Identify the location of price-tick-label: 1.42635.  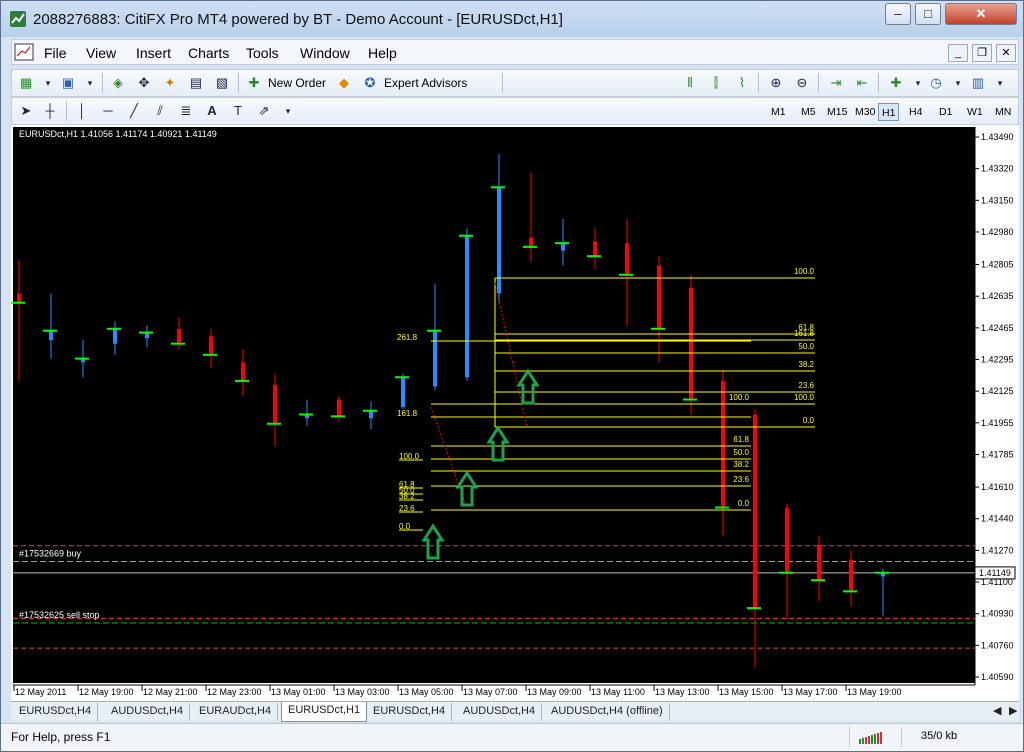
(997, 296).